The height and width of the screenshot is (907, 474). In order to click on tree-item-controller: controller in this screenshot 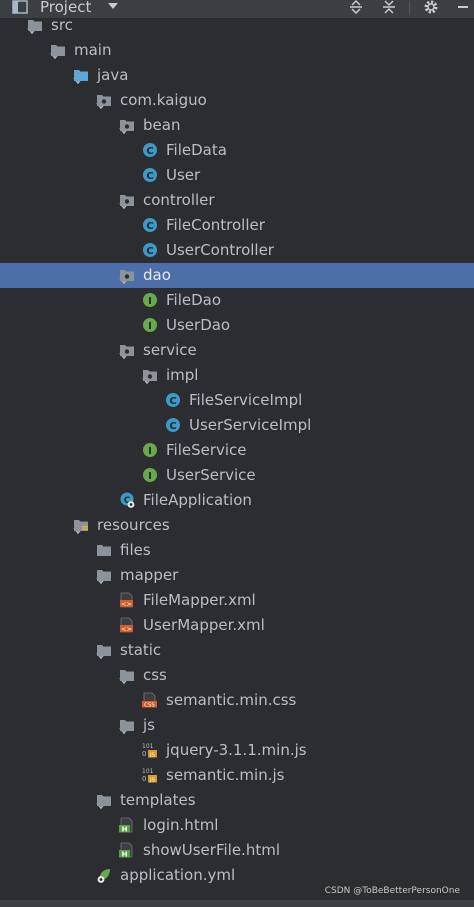, I will do `click(237, 200)`.